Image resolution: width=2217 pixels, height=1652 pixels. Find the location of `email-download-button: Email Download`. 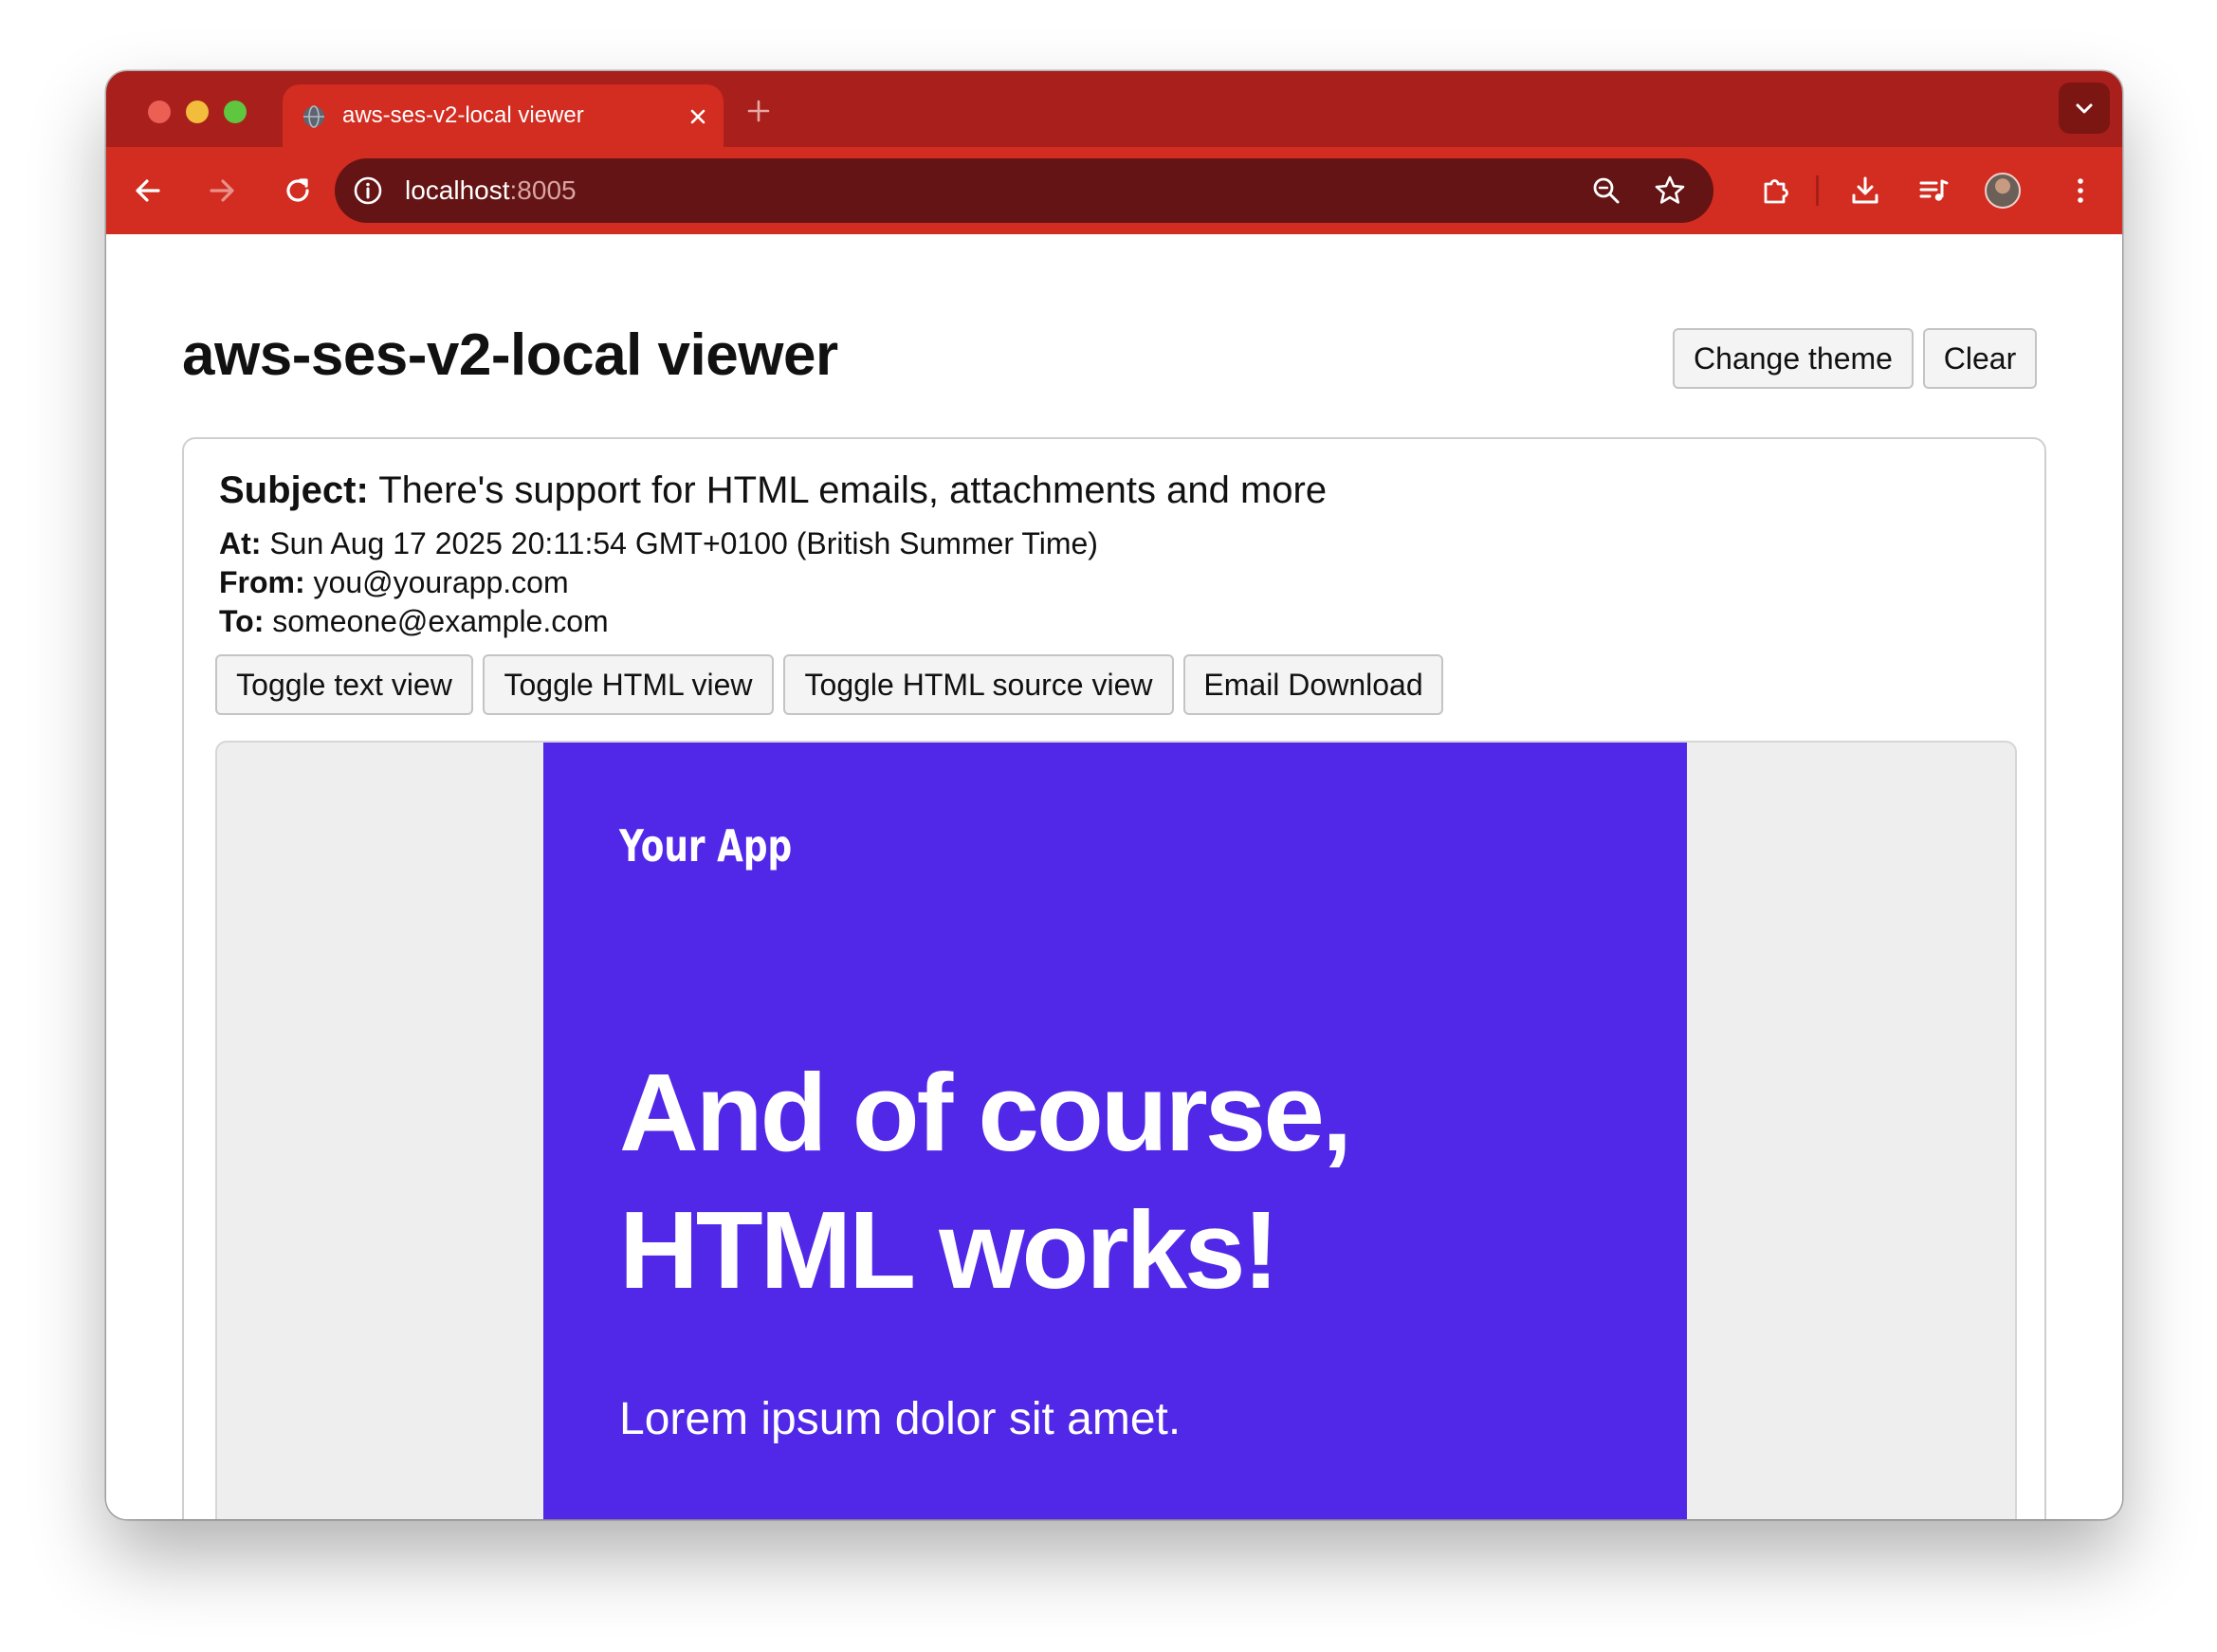

email-download-button: Email Download is located at coordinates (1313, 685).